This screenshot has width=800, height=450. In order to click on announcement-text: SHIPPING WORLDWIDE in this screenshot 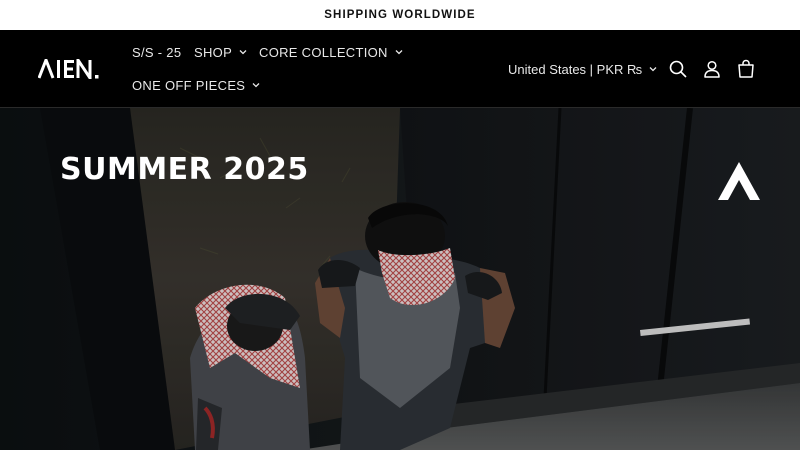, I will do `click(400, 15)`.